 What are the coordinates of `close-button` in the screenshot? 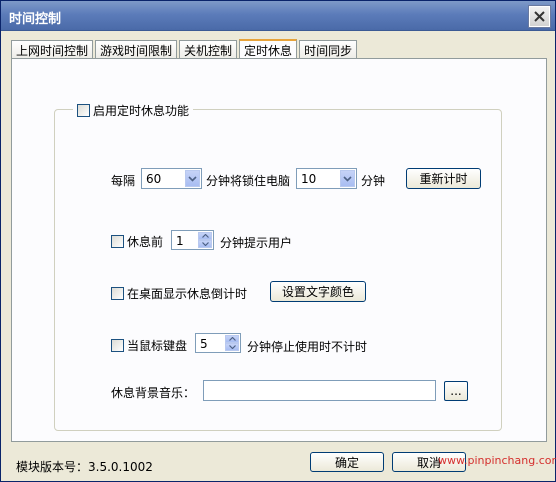 It's located at (539, 16).